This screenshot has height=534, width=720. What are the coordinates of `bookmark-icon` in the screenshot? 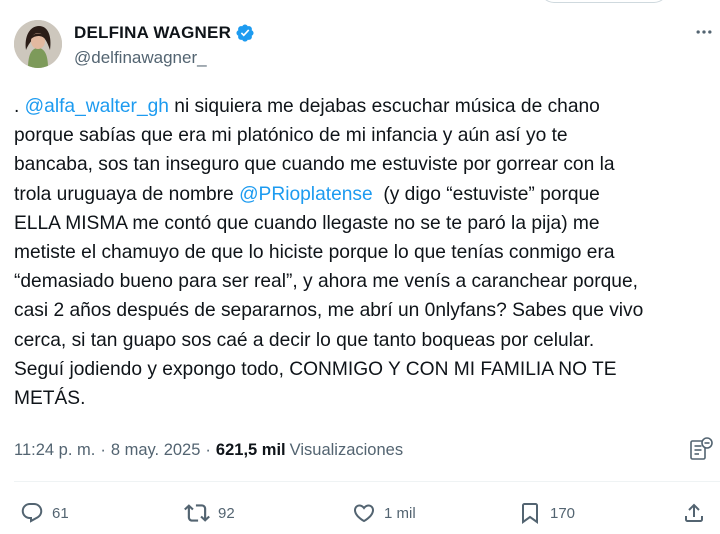 It's located at (530, 513).